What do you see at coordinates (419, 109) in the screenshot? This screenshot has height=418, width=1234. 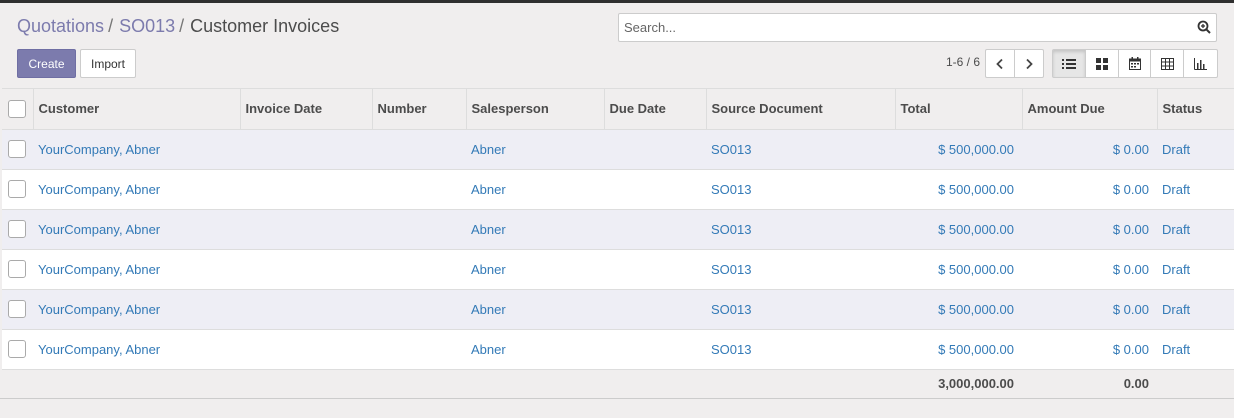 I see `column-header-number: Number` at bounding box center [419, 109].